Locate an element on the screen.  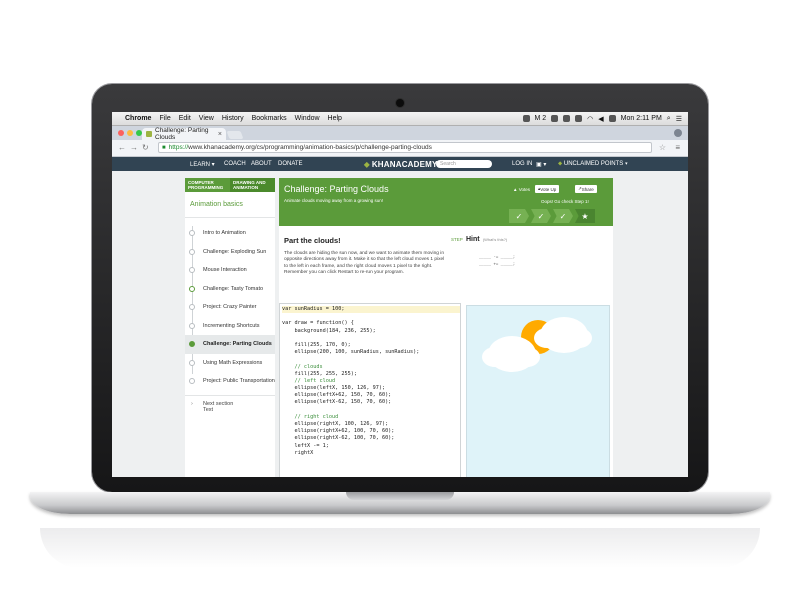
sidebar-item-incrementing-shortcuts: Incrementing Shortcuts is located at coordinates (230, 326).